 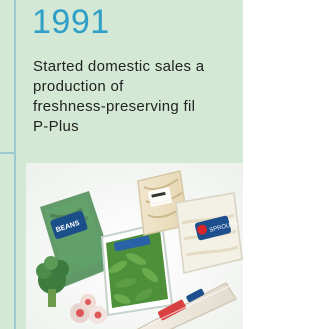 What do you see at coordinates (137, 269) in the screenshot?
I see `edamame-tray` at bounding box center [137, 269].